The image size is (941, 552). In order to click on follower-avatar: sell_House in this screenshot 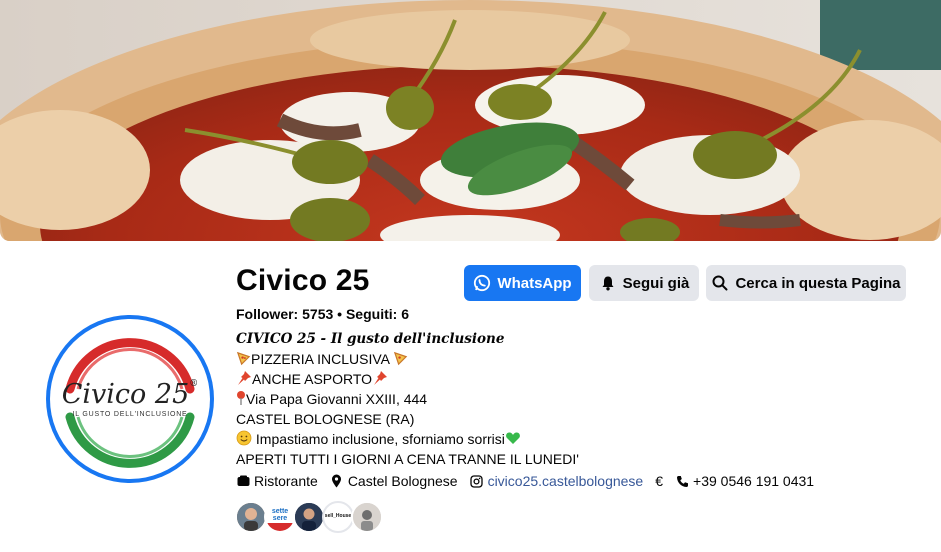, I will do `click(338, 517)`.